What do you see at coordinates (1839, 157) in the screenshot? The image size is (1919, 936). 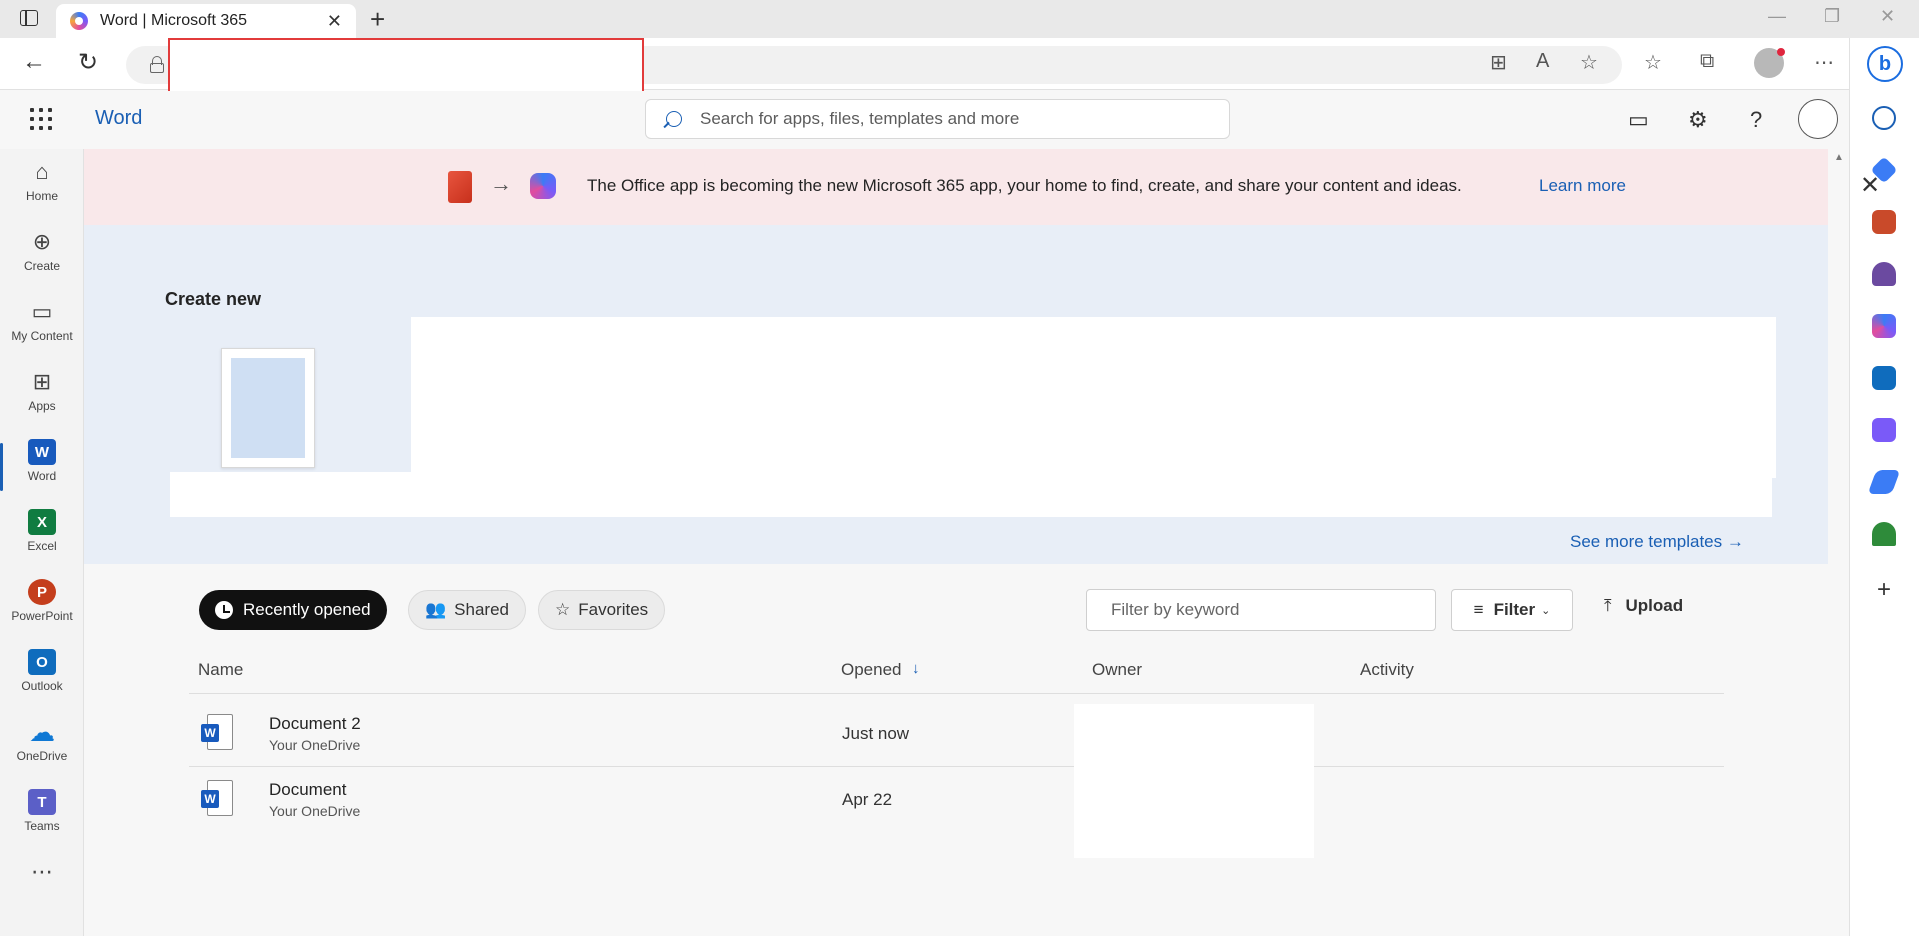 I see `scroll-up-arrow-icon: ▲` at bounding box center [1839, 157].